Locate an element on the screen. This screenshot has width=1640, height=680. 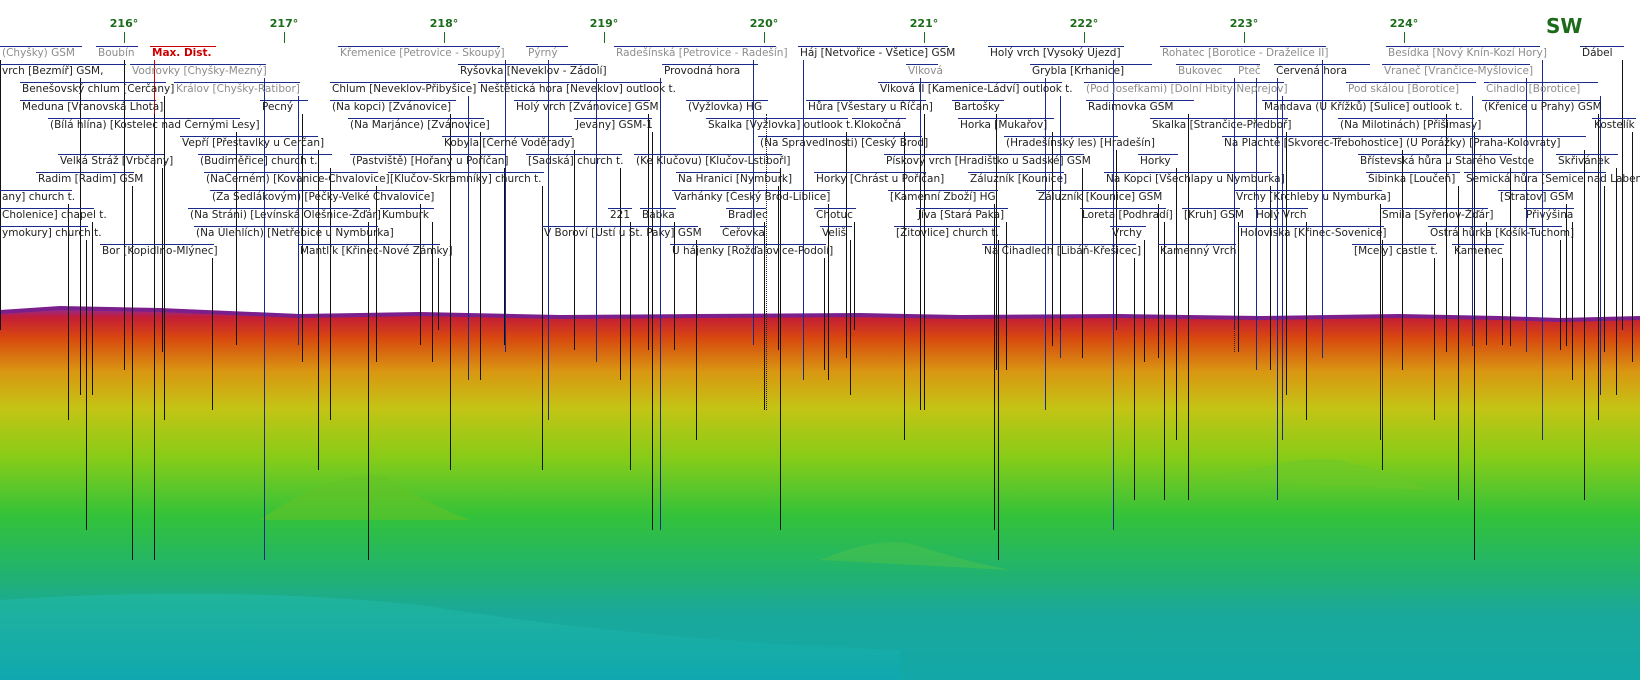
peak-label: Záluzník [Kounice] GSM is located at coordinates (1099, 196).